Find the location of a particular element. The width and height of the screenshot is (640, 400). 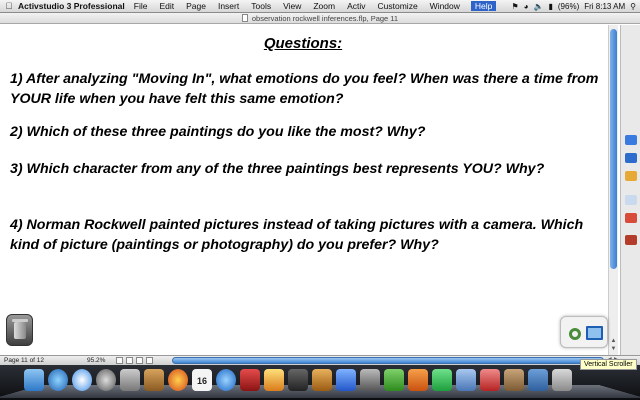

spotlight-icon: ⚲ is located at coordinates (633, 6).